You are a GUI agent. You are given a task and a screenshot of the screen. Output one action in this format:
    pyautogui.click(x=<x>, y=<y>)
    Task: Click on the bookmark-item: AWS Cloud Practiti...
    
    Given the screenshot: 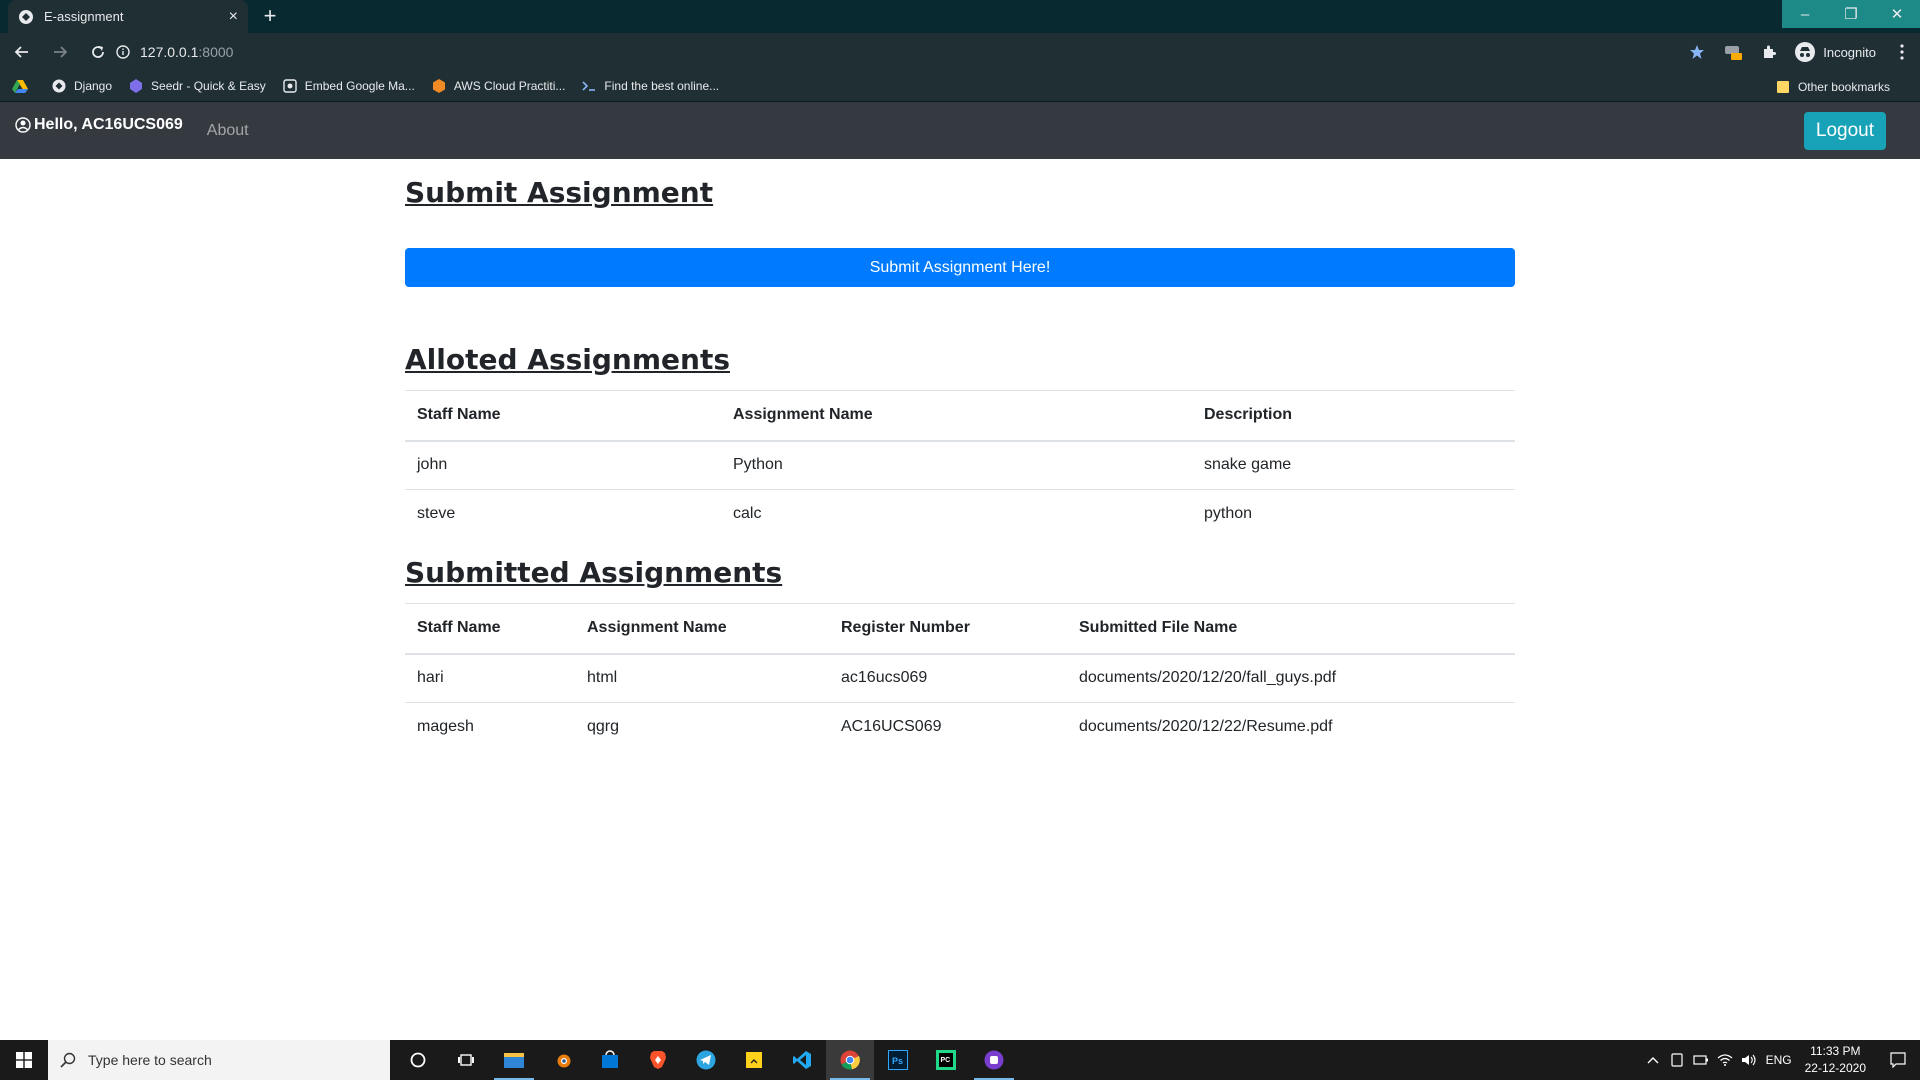 What is the action you would take?
    pyautogui.click(x=498, y=86)
    